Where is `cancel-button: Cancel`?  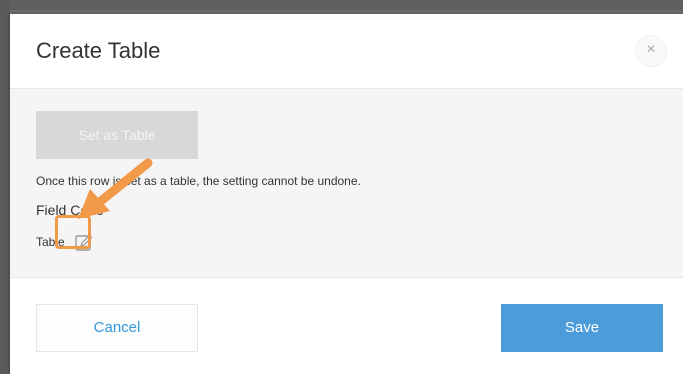 cancel-button: Cancel is located at coordinates (117, 328).